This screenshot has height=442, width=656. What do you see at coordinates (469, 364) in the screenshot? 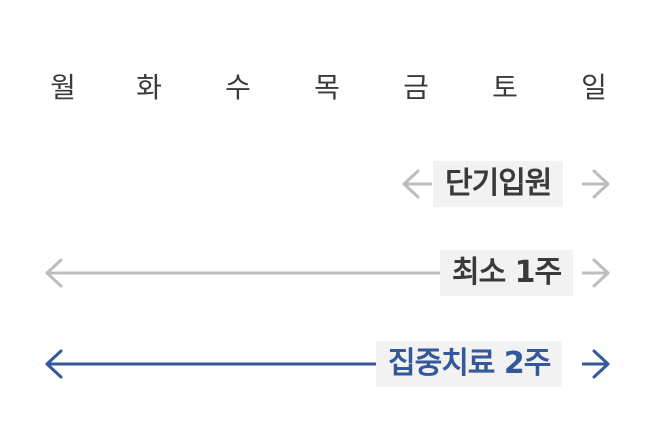
I see `label-intensive-2-weeks: 집중치료 2주` at bounding box center [469, 364].